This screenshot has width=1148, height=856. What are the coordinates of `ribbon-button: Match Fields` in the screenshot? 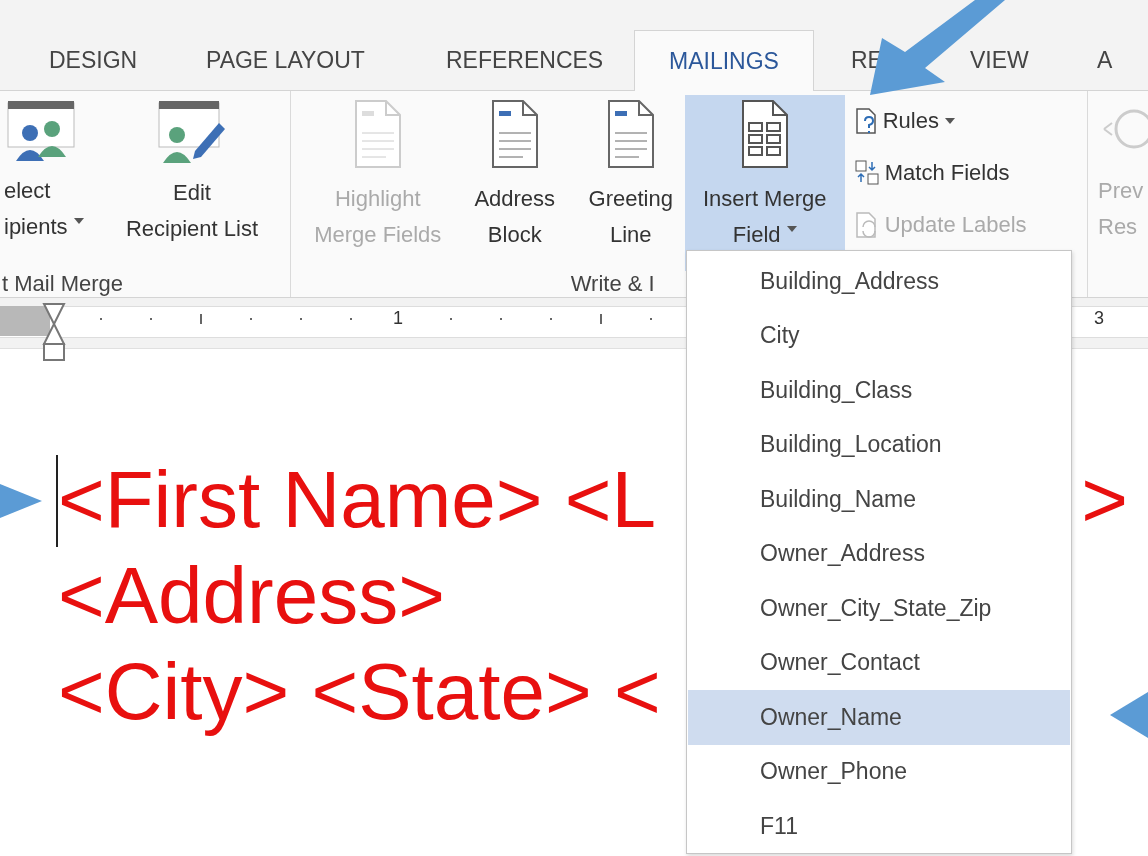 It's located at (940, 173).